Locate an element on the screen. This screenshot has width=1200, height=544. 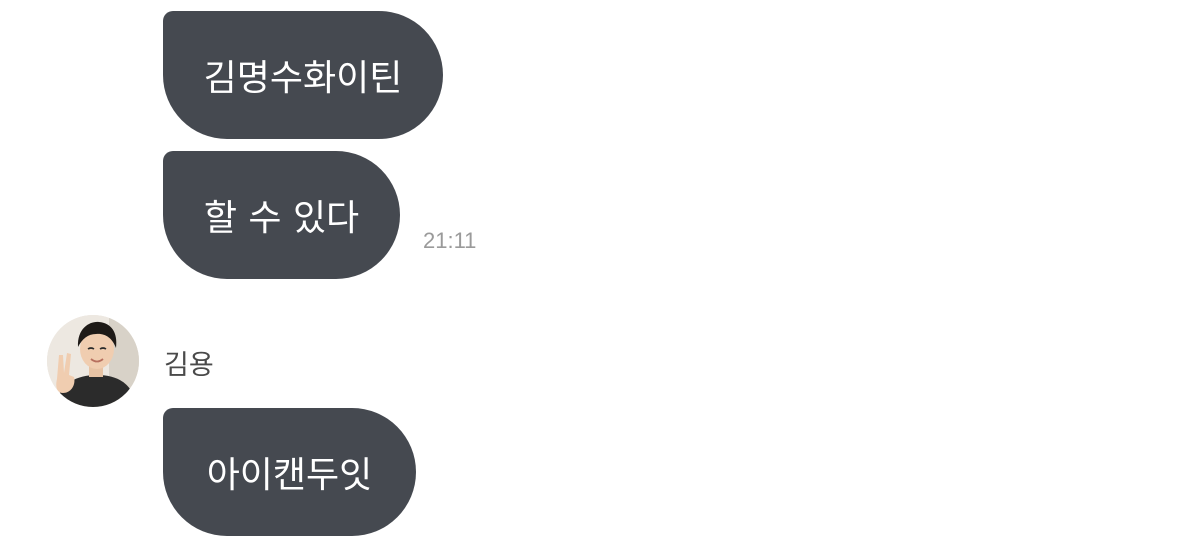
message-timestamp: 21:11 is located at coordinates (450, 240).